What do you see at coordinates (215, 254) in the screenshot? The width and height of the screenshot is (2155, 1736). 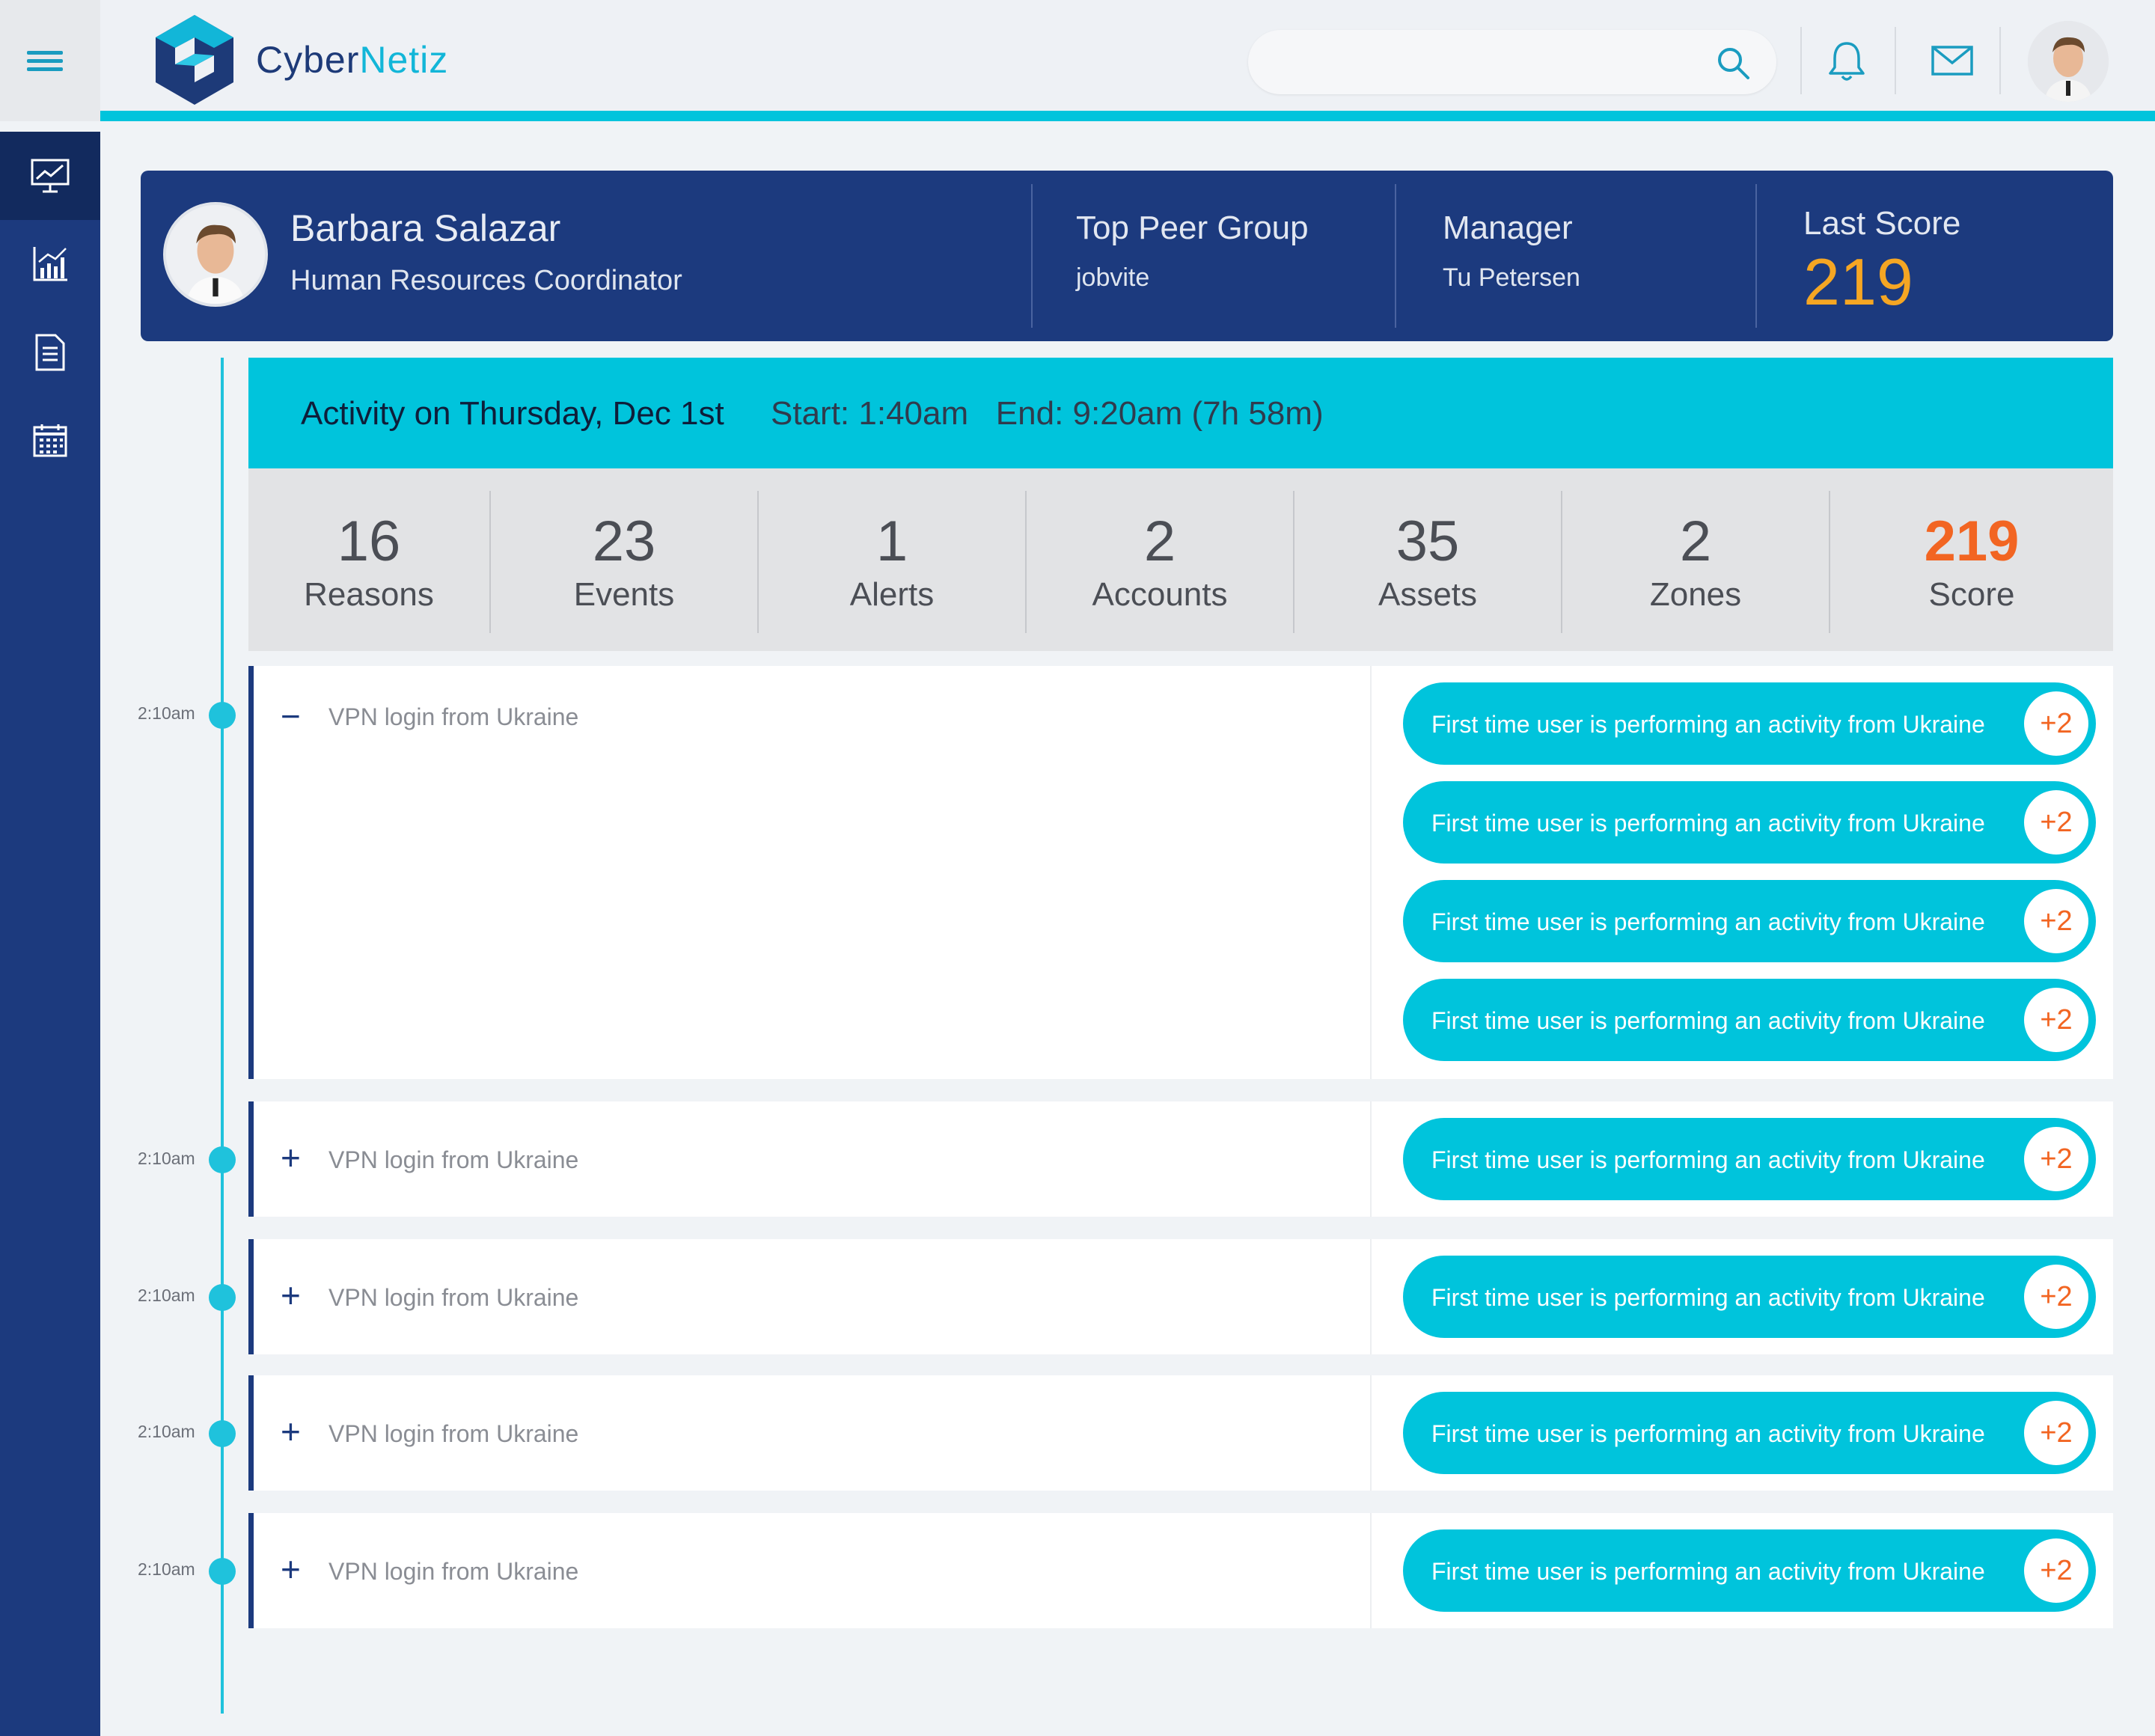 I see `avatar` at bounding box center [215, 254].